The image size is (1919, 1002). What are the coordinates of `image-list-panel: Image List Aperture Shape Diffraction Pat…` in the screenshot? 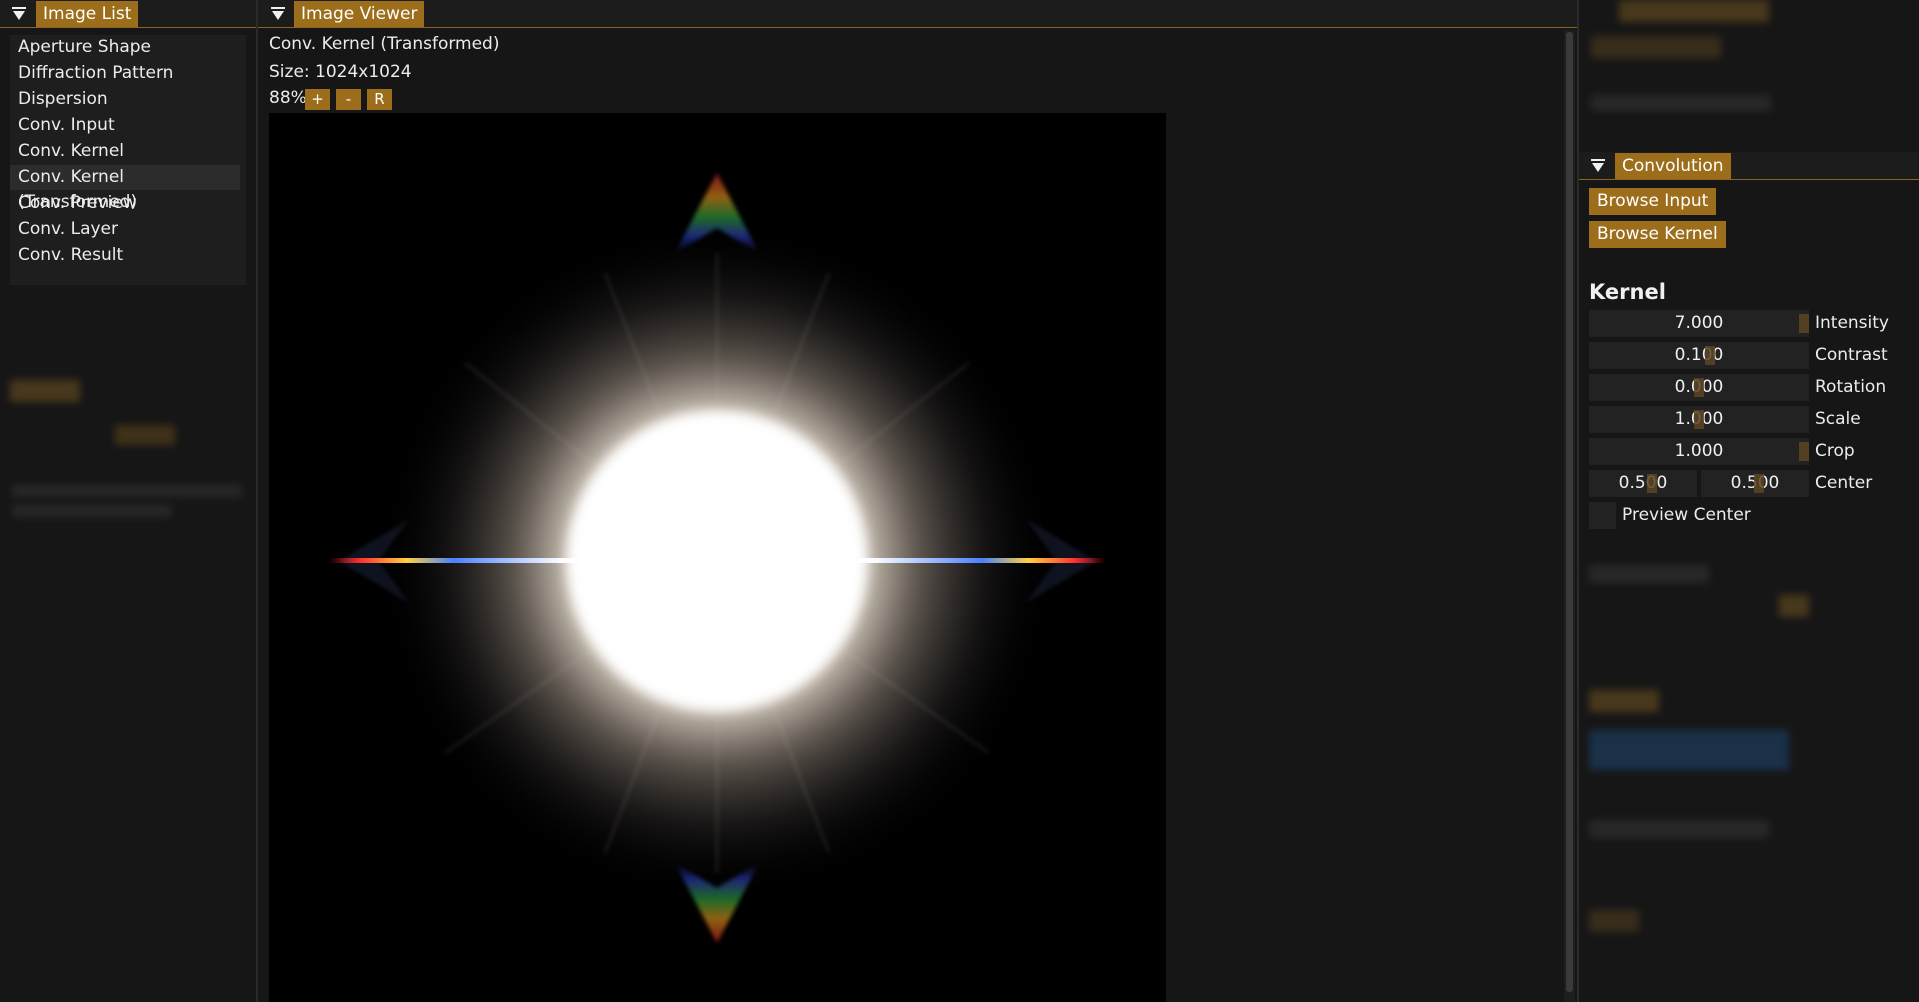 It's located at (128, 501).